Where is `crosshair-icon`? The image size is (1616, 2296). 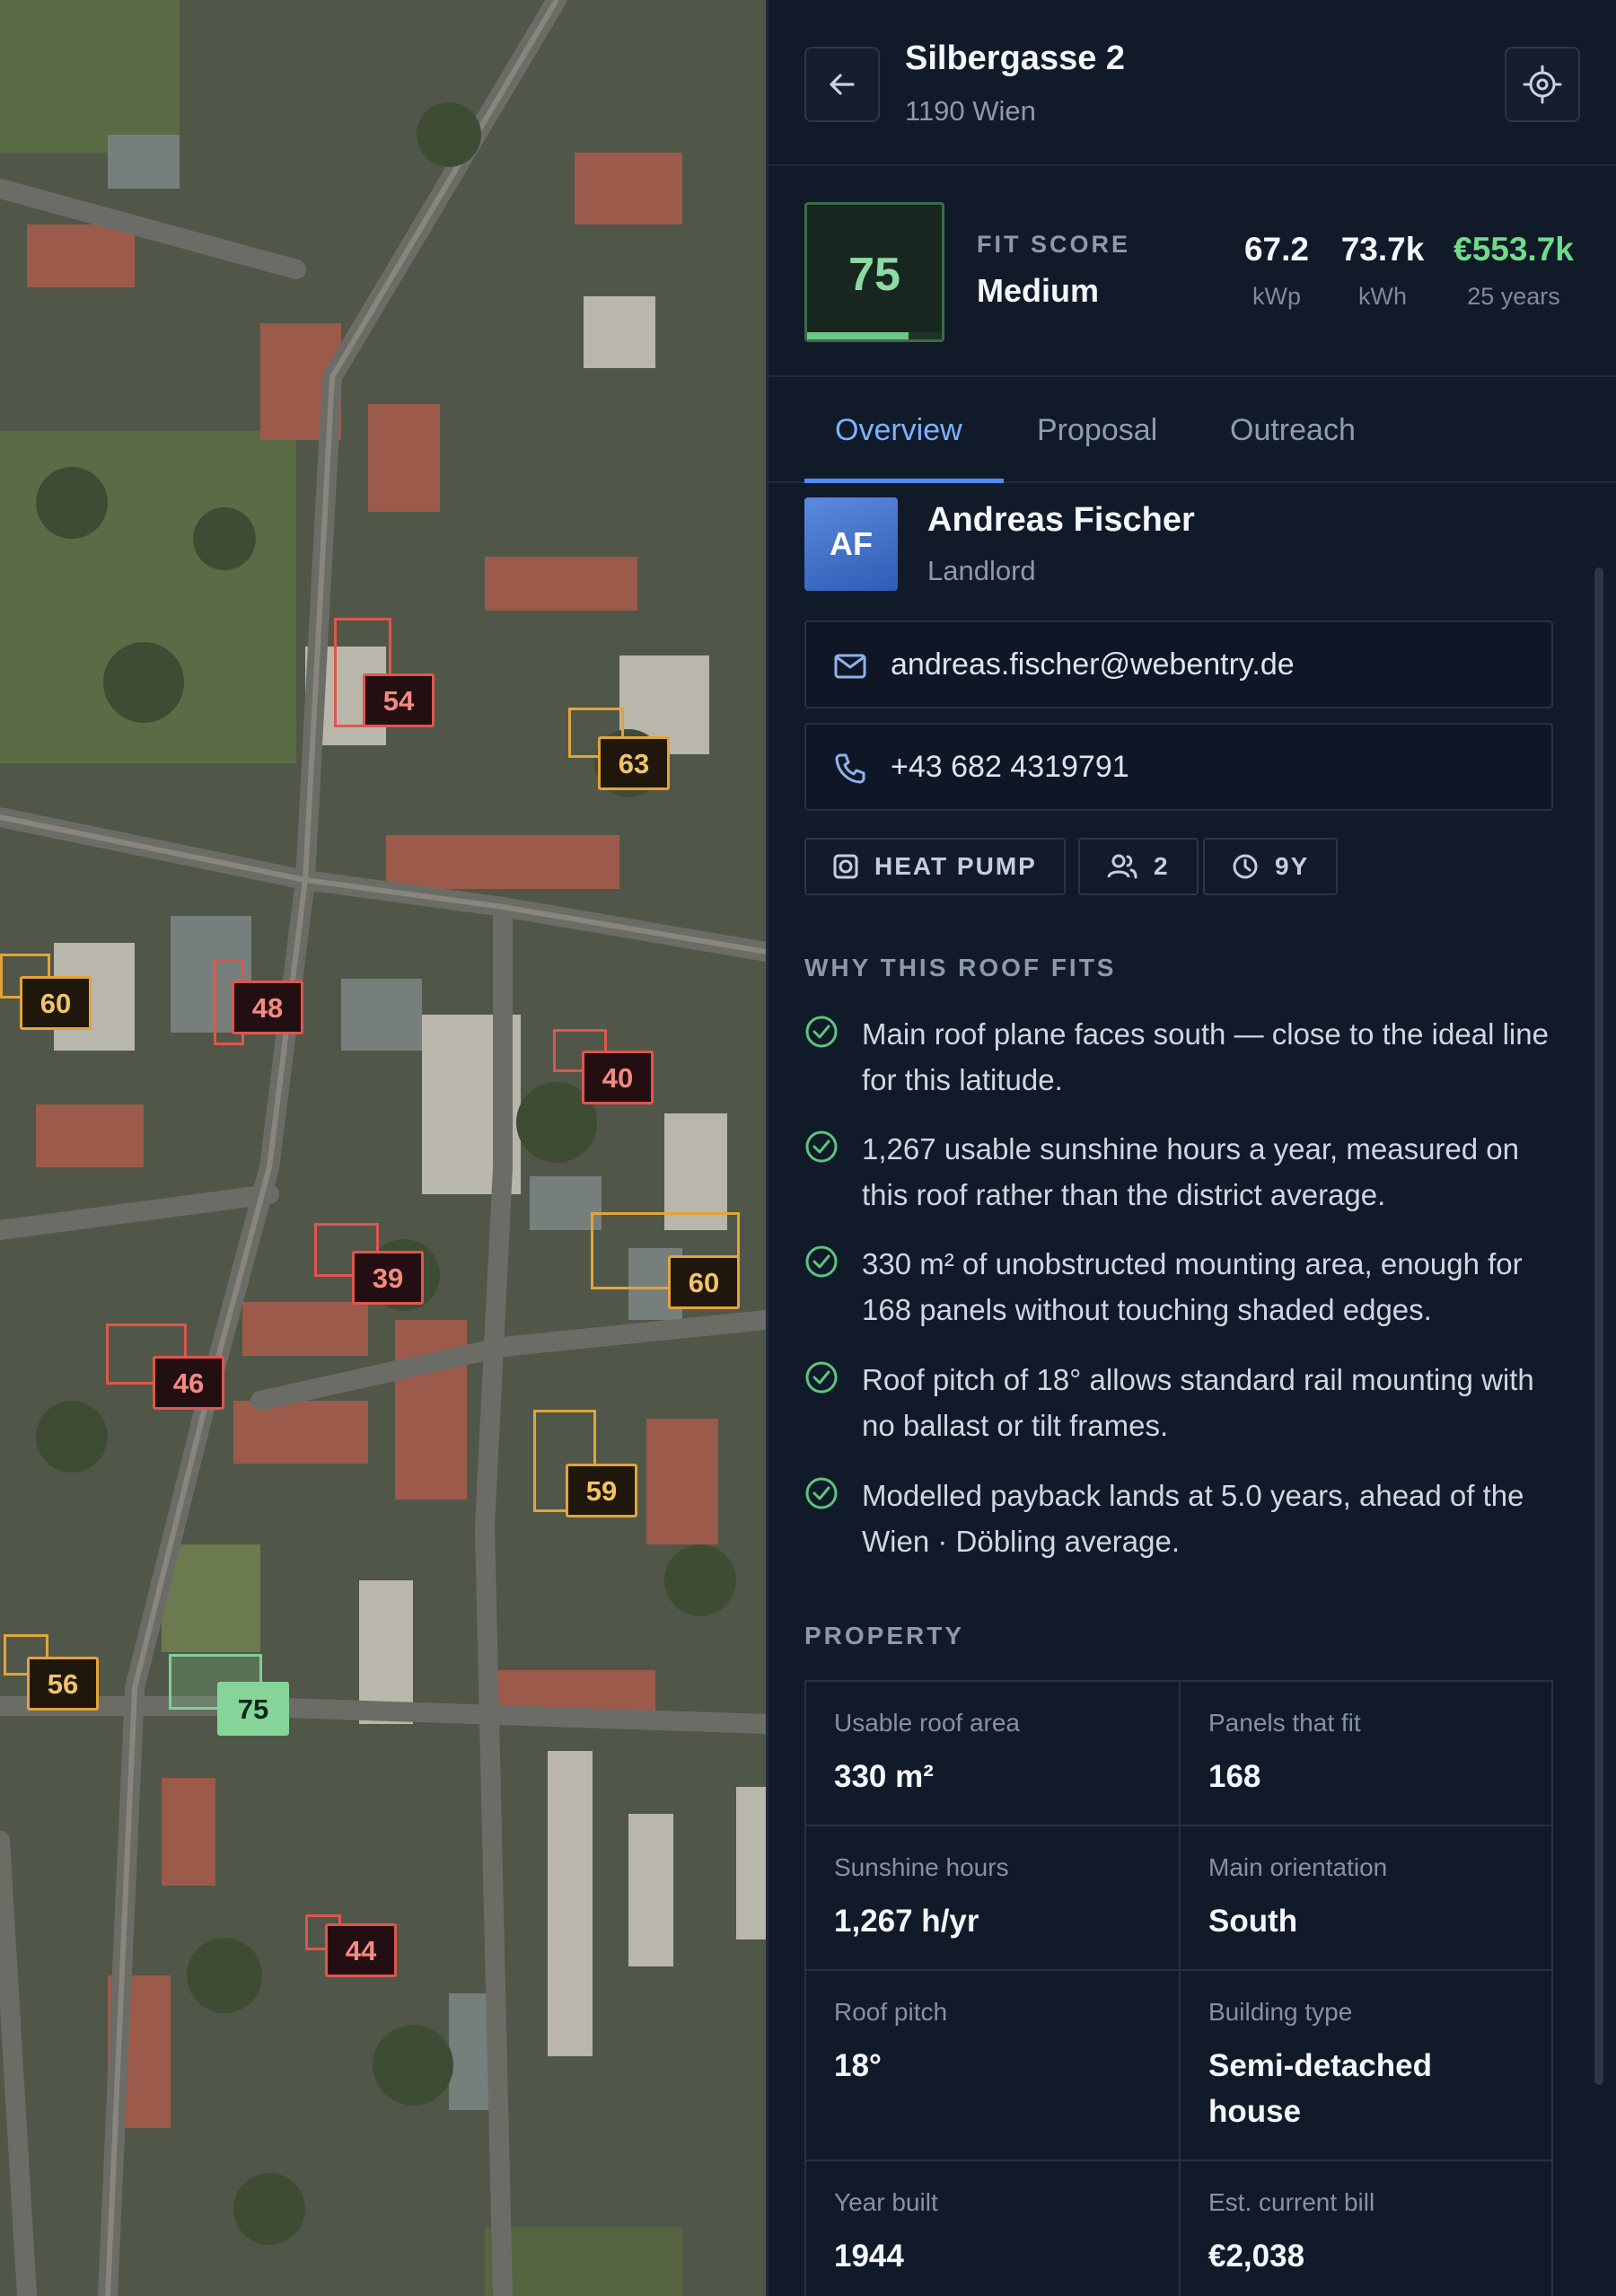
crosshair-icon is located at coordinates (1543, 84).